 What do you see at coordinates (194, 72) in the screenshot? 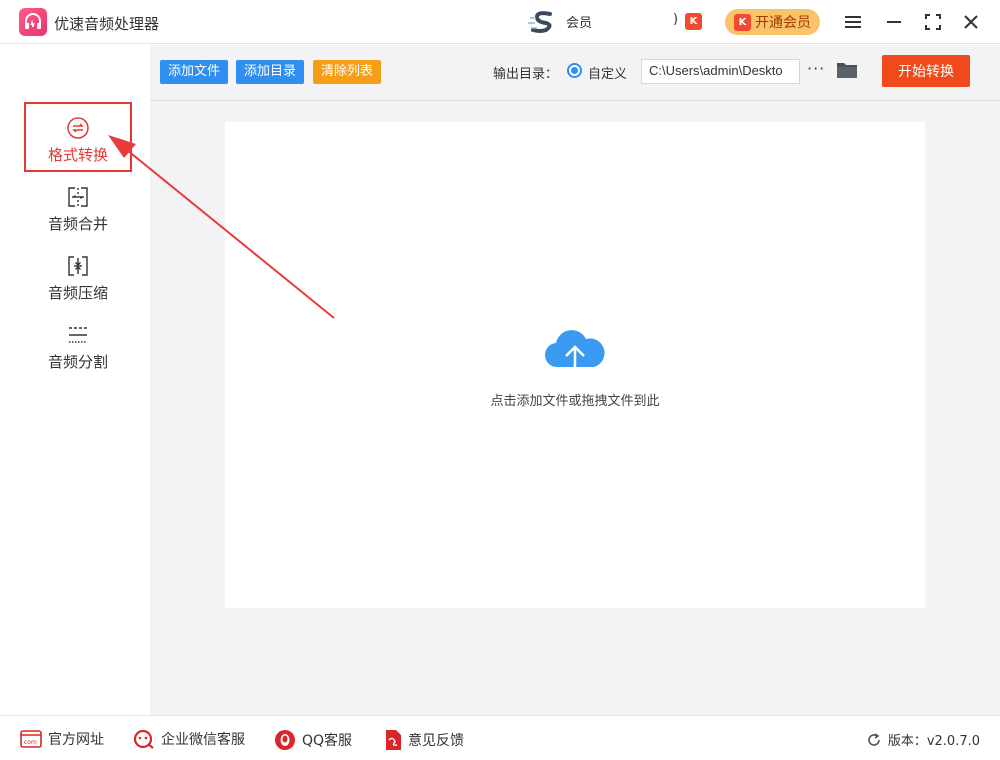
I see `add-file-button: 添加文件` at bounding box center [194, 72].